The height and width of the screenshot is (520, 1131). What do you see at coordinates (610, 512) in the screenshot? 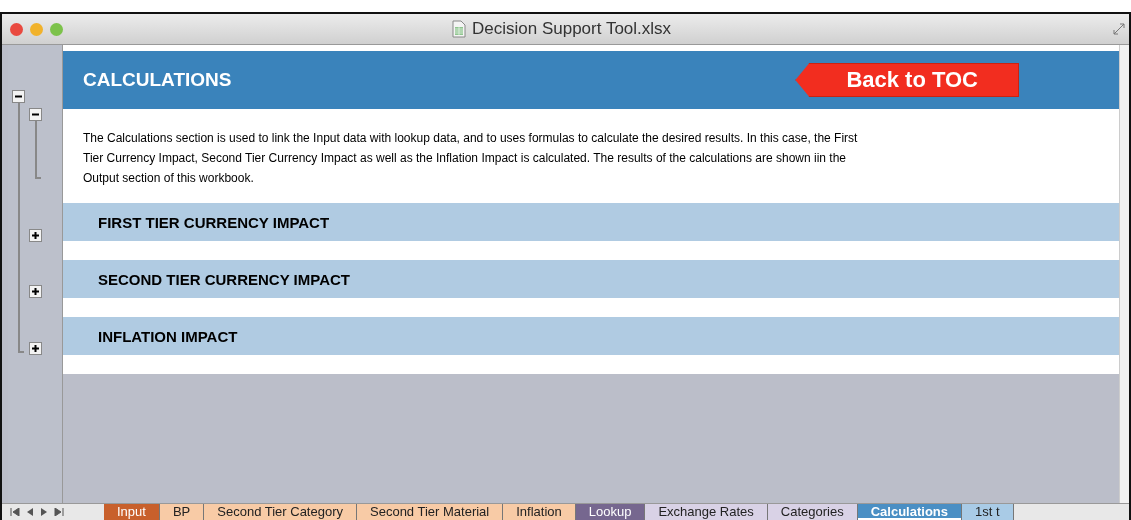
I see `sheet-tab: Lookup` at bounding box center [610, 512].